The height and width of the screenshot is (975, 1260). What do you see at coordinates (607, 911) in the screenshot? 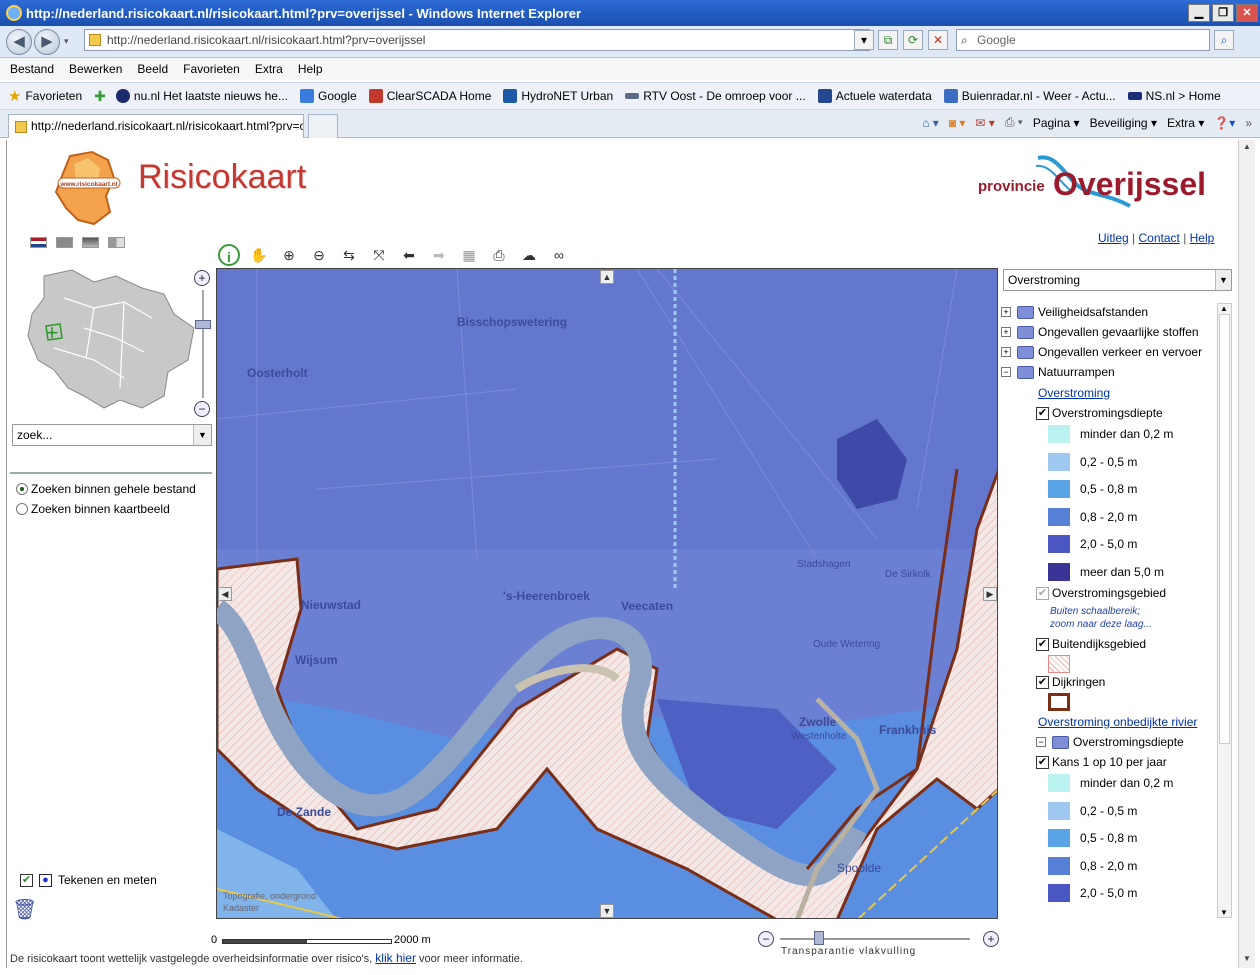
I see `pan-south-icon: ▼` at bounding box center [607, 911].